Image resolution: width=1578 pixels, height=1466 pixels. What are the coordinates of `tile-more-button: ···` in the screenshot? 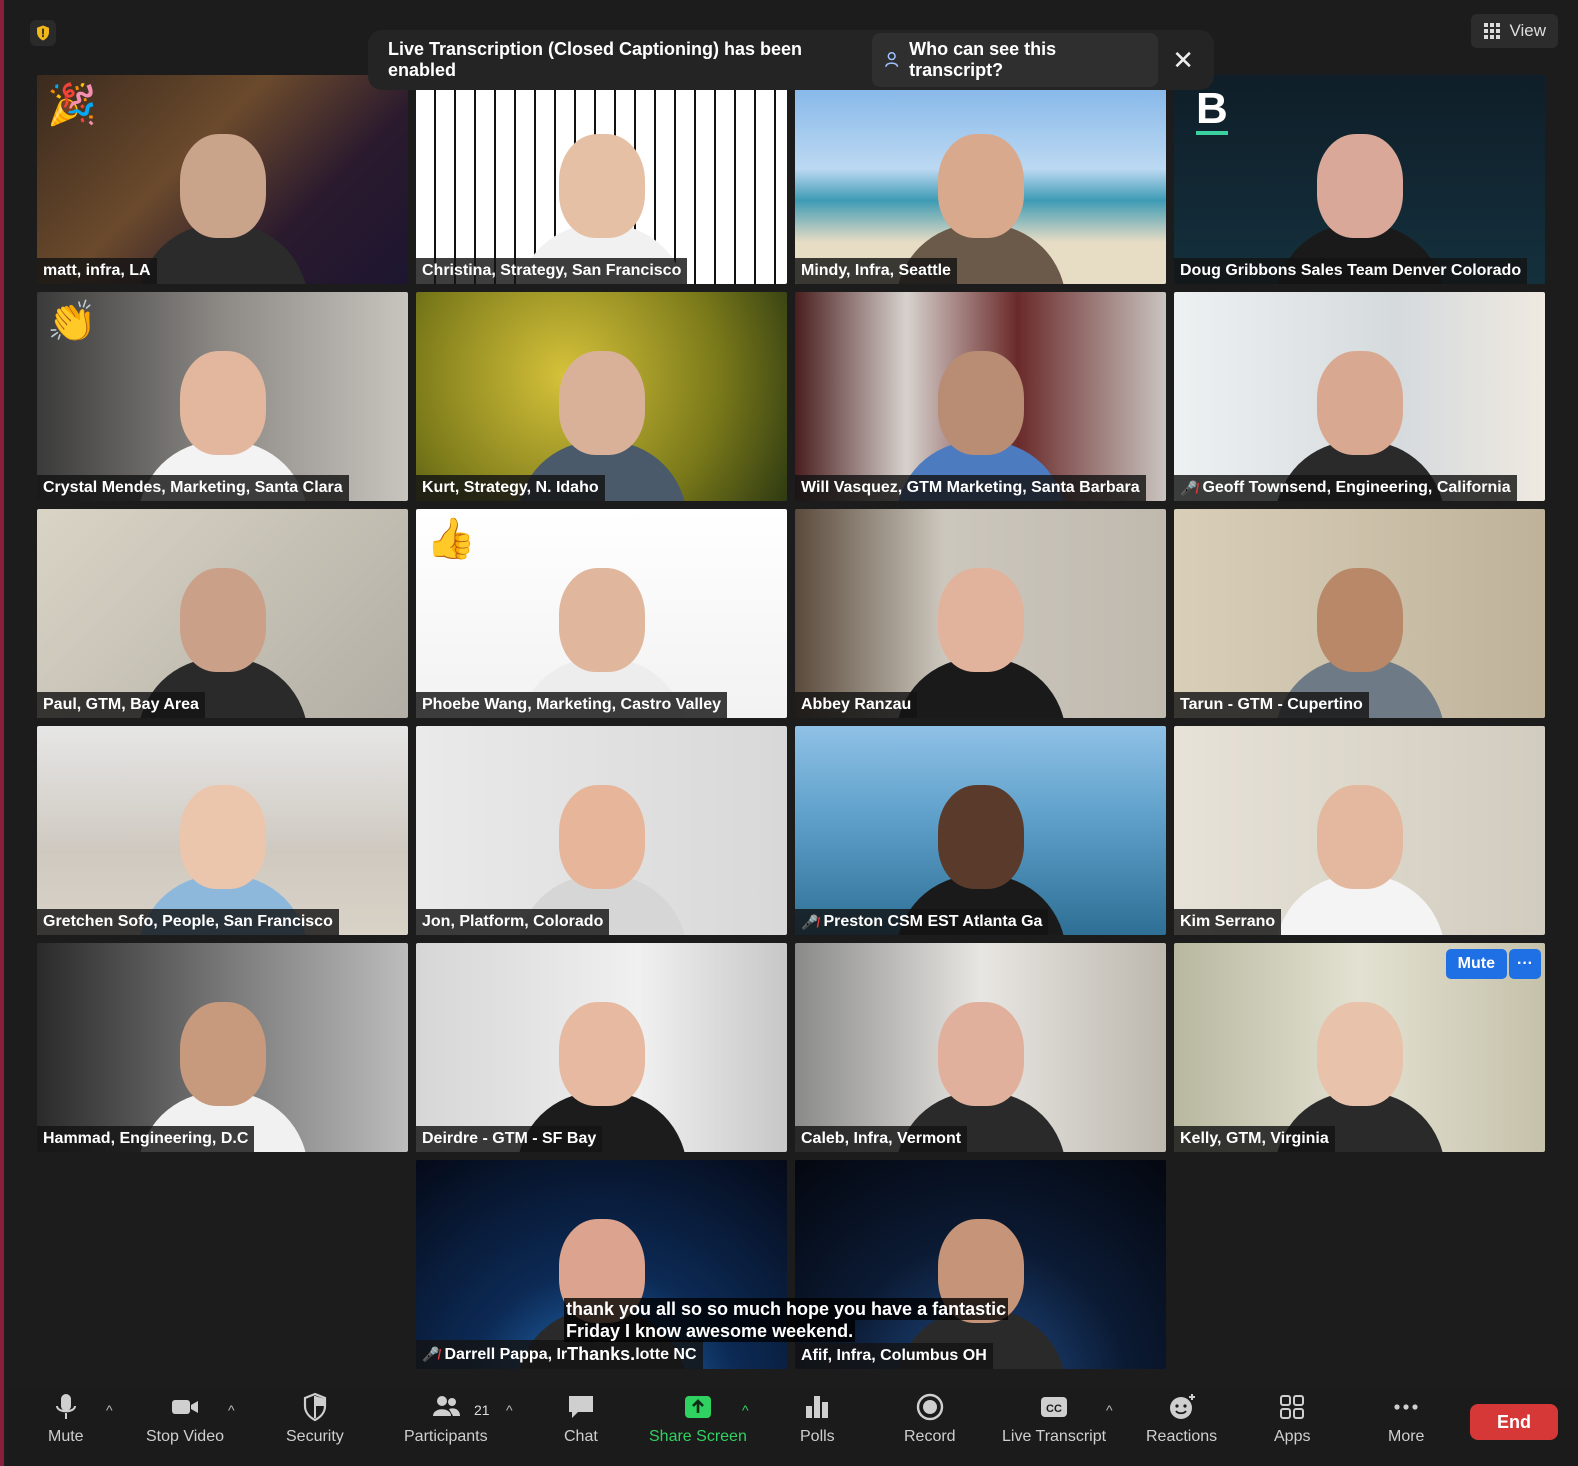 It's located at (1525, 964).